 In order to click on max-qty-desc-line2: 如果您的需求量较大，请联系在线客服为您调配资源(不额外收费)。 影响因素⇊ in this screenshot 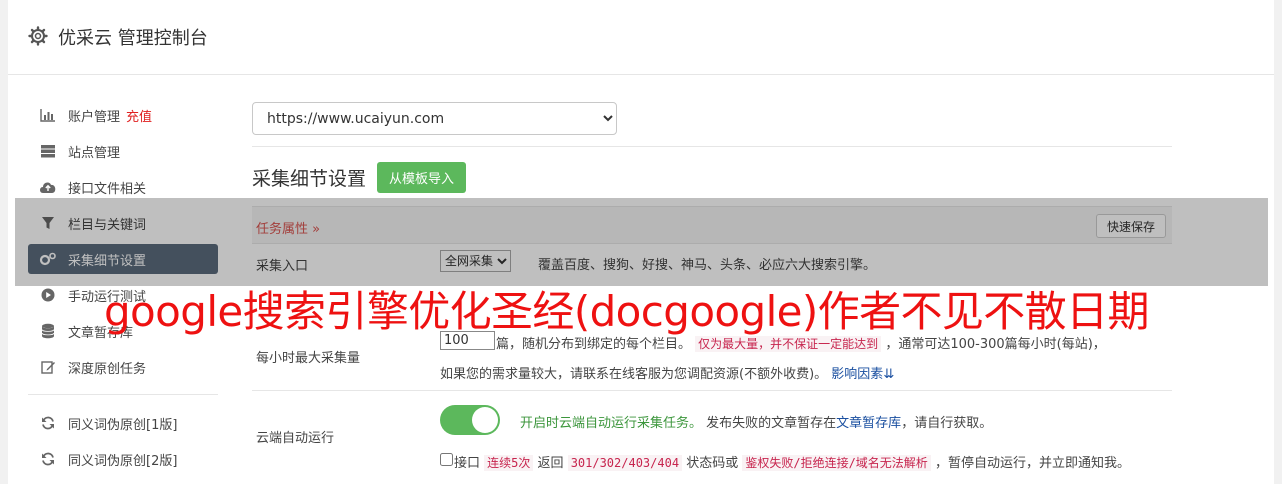, I will do `click(667, 372)`.